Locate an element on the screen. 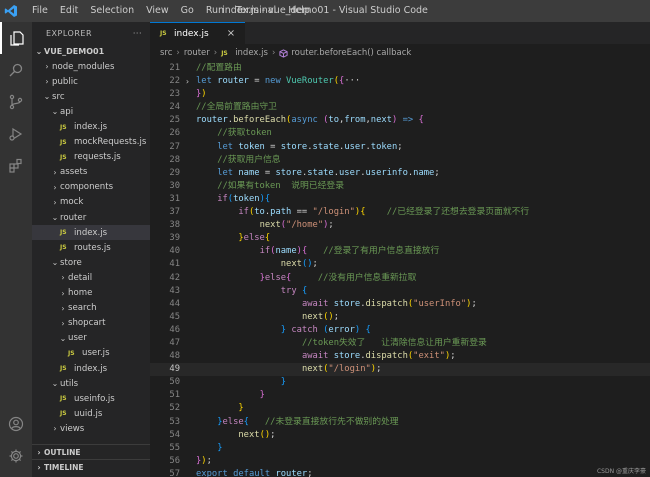 The width and height of the screenshot is (650, 477). explorer-icon is located at coordinates (16, 38).